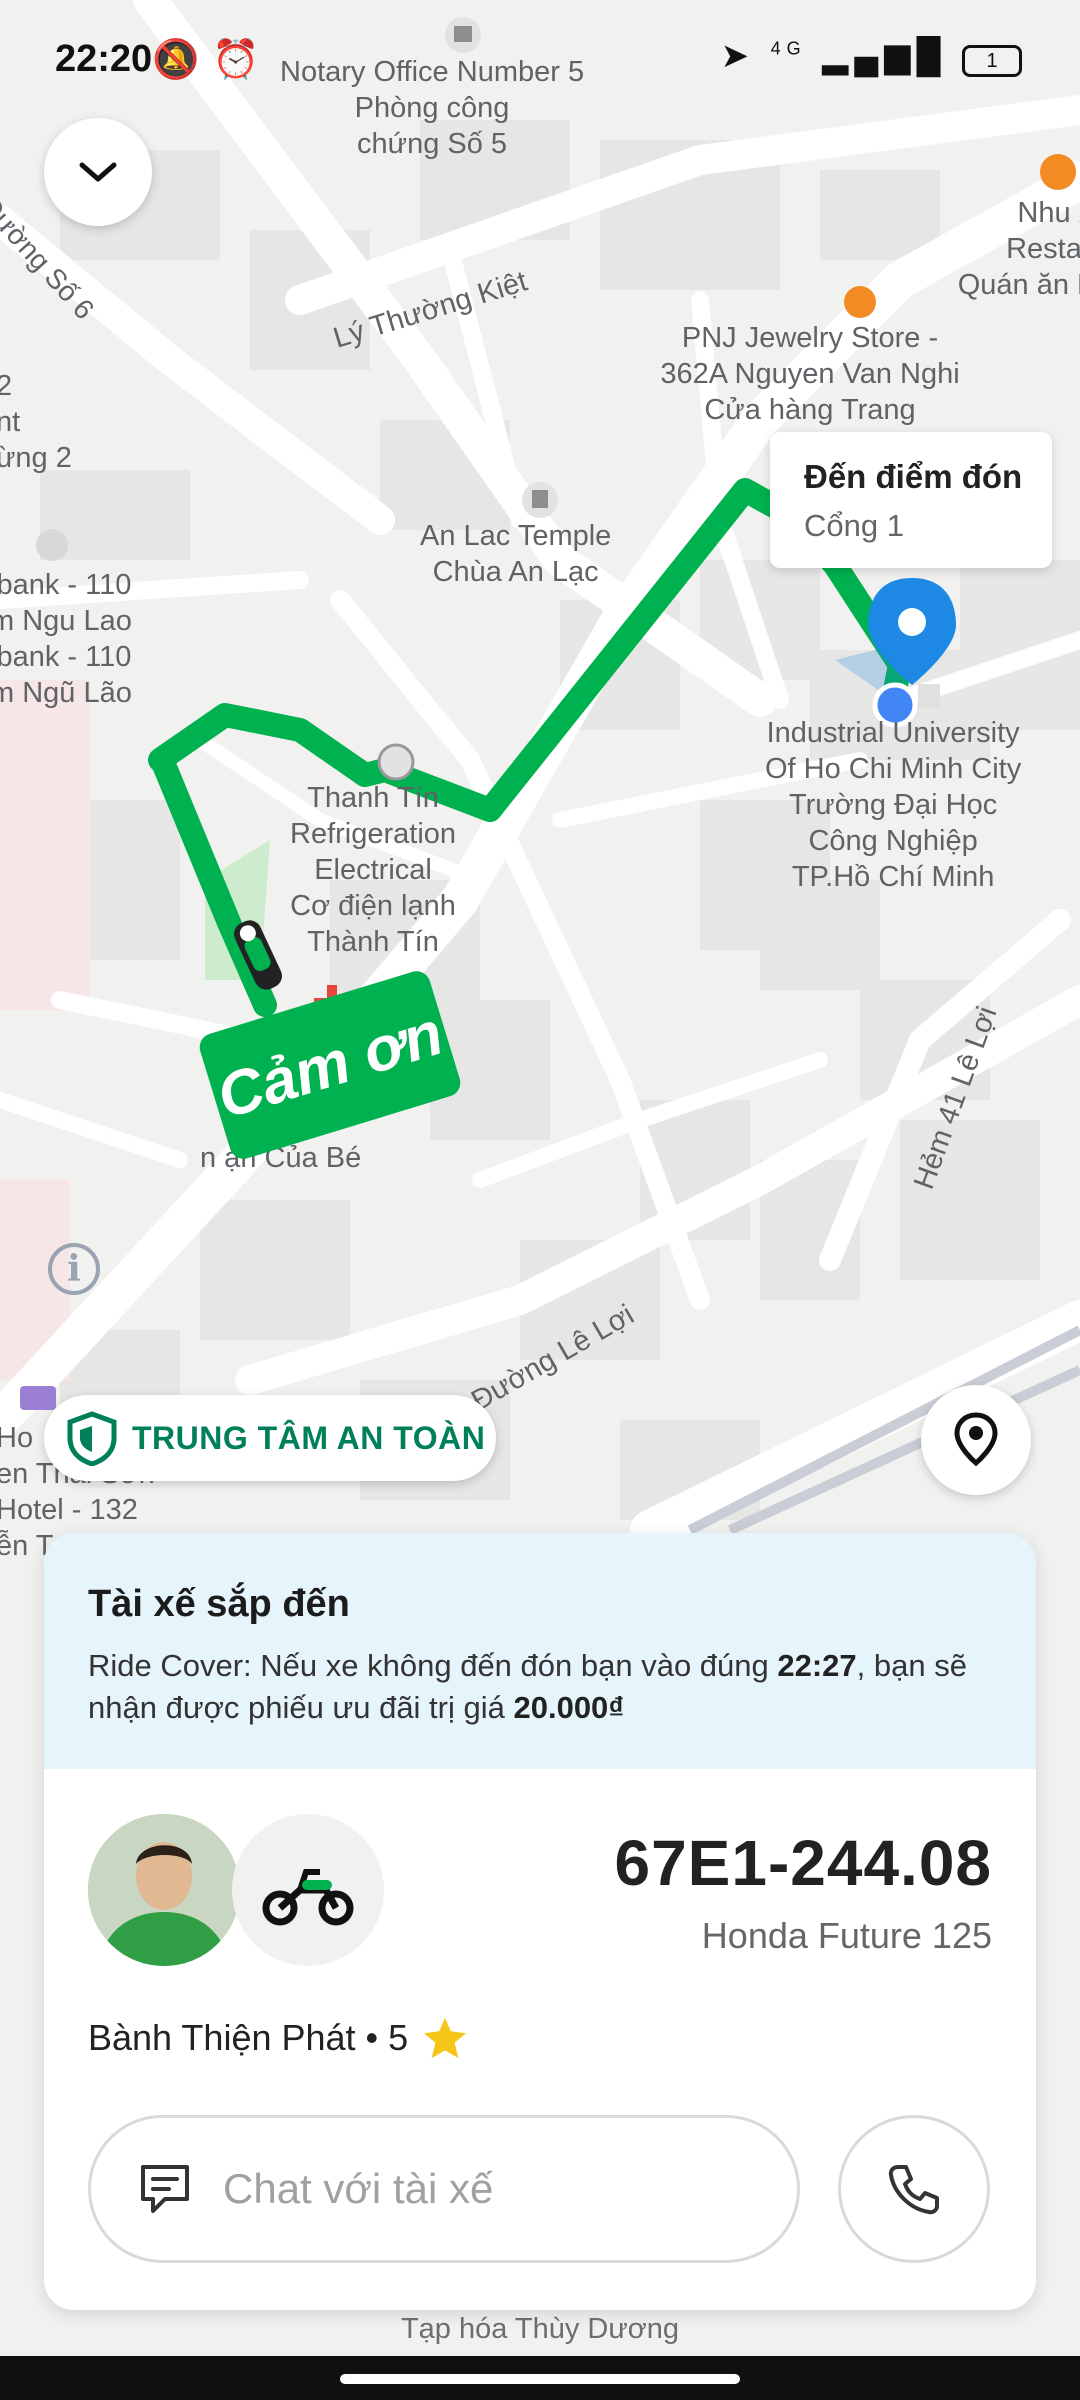 The width and height of the screenshot is (1080, 2400). Describe the element at coordinates (358, 2188) in the screenshot. I see `chat-placeholder: Chat với tài xế` at that location.